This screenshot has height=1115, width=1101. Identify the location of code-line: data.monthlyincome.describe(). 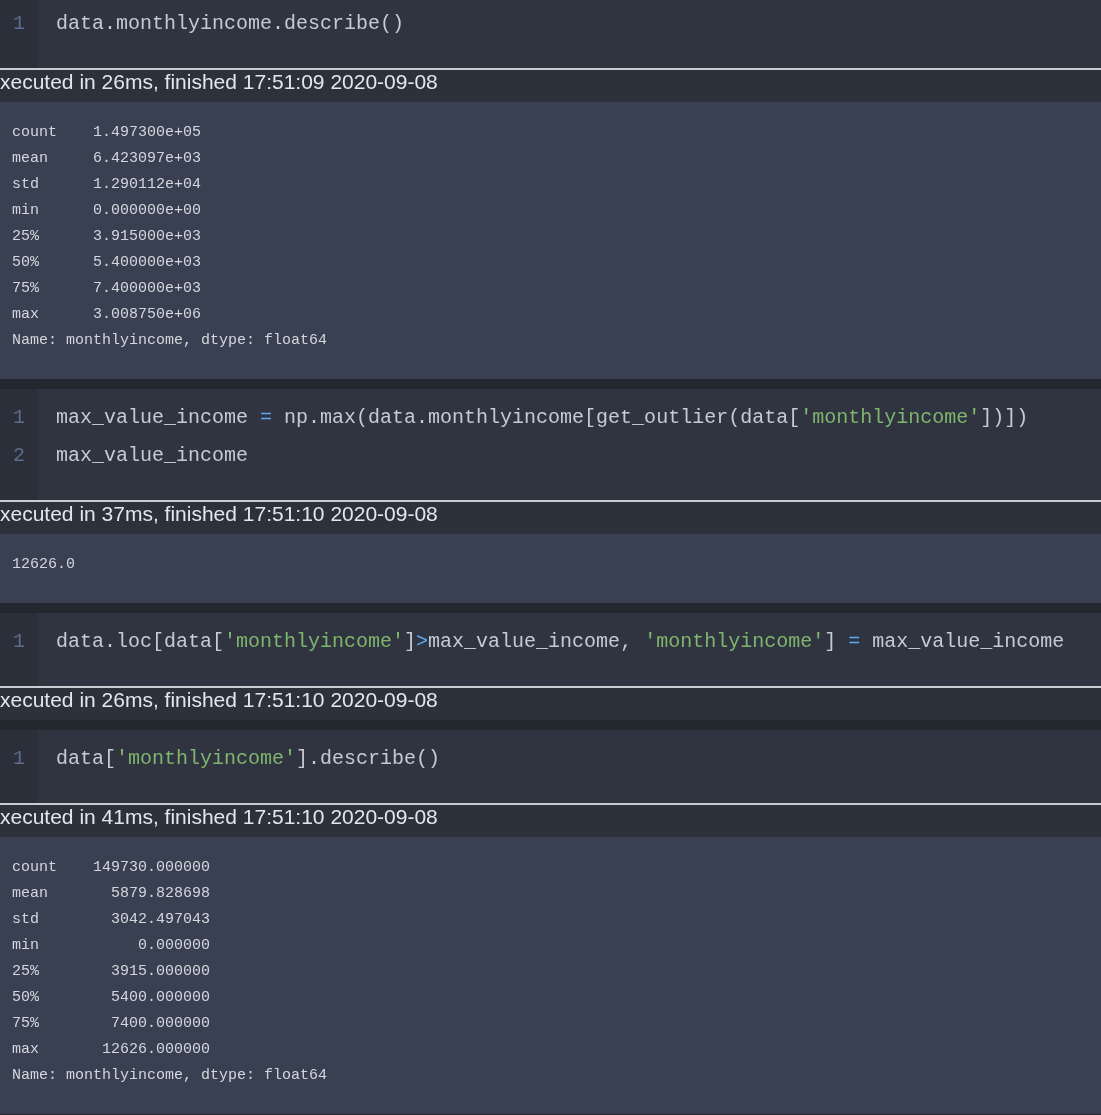
(230, 24).